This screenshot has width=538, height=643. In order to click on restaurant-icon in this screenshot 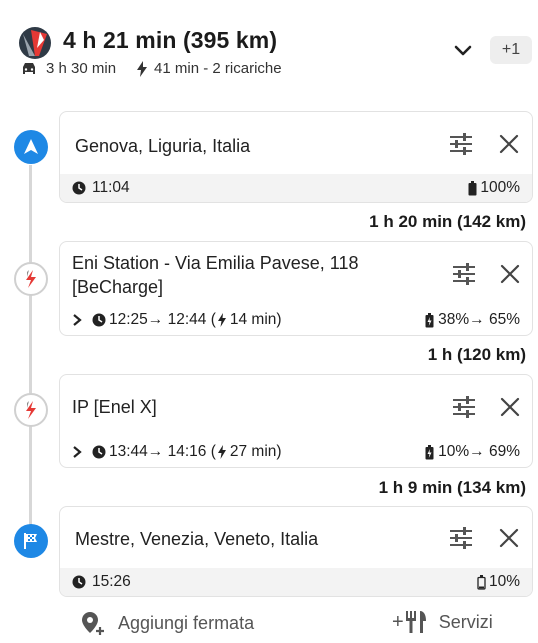, I will do `click(415, 622)`.